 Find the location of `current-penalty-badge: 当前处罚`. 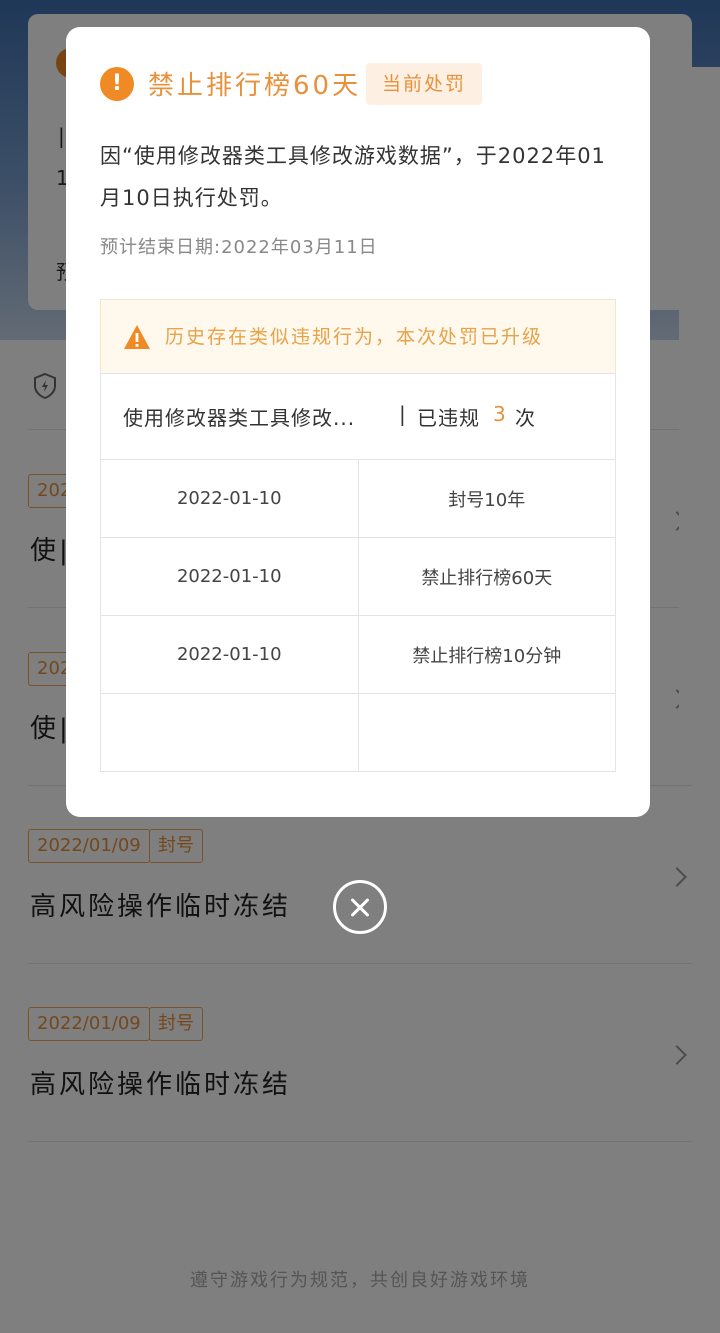

current-penalty-badge: 当前处罚 is located at coordinates (424, 84).